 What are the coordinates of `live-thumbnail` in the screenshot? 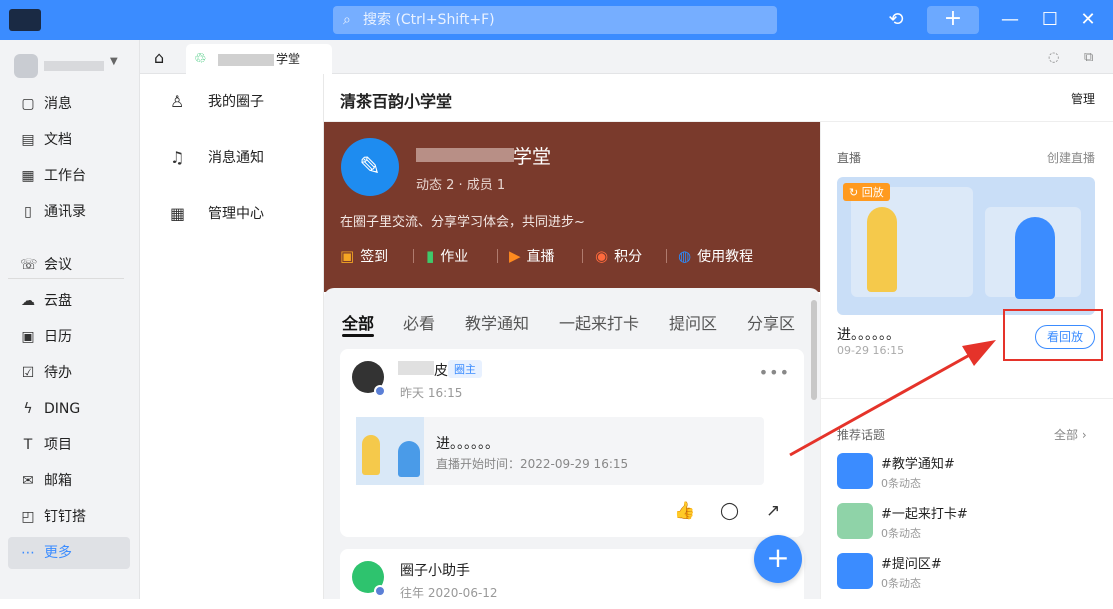 It's located at (390, 451).